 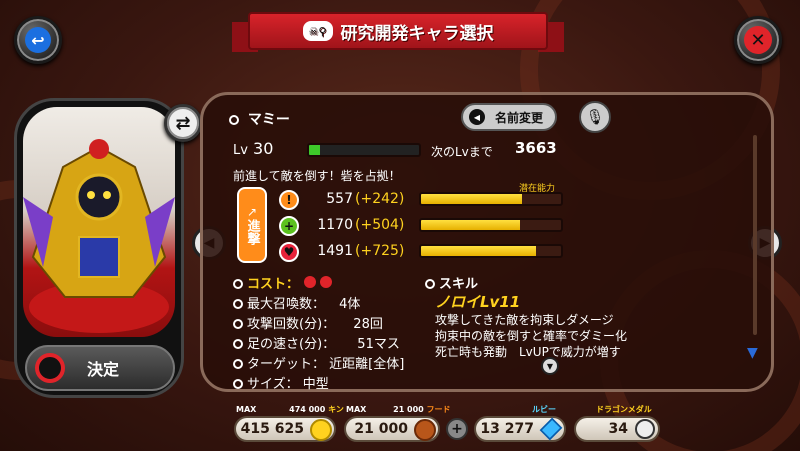 I want to click on add-resource-button: +, so click(x=457, y=429).